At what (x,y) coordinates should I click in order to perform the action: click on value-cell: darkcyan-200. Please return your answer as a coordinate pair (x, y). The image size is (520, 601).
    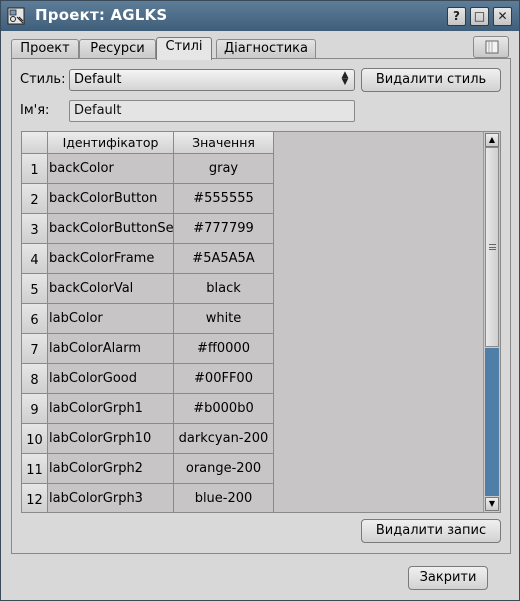
    Looking at the image, I should click on (224, 439).